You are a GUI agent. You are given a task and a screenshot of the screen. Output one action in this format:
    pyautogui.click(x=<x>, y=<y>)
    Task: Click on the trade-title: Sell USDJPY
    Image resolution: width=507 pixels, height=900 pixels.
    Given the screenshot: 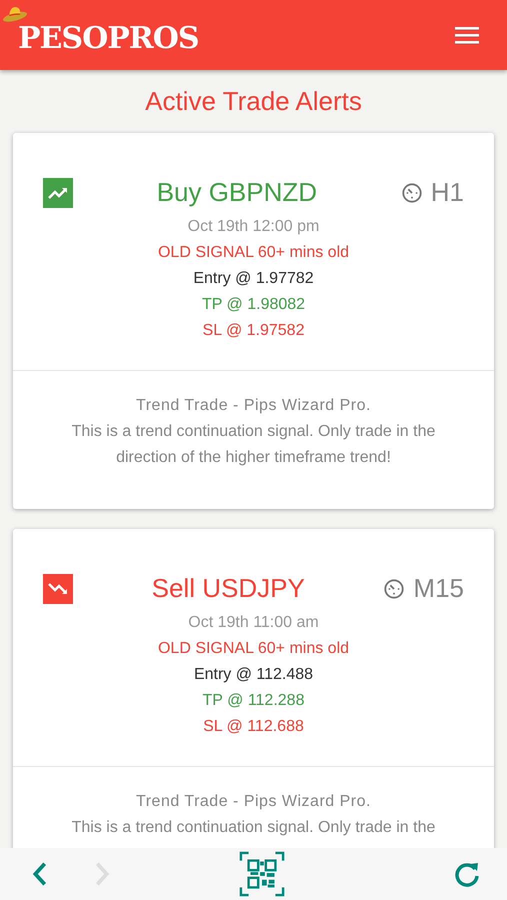 What is the action you would take?
    pyautogui.click(x=228, y=588)
    